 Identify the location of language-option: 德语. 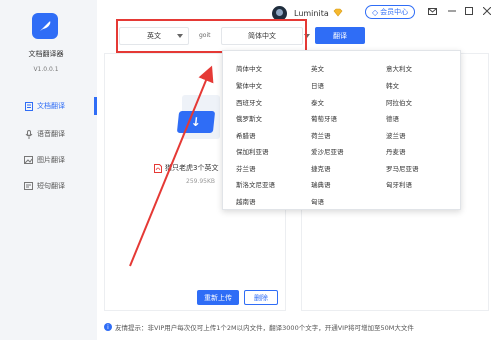
(392, 118).